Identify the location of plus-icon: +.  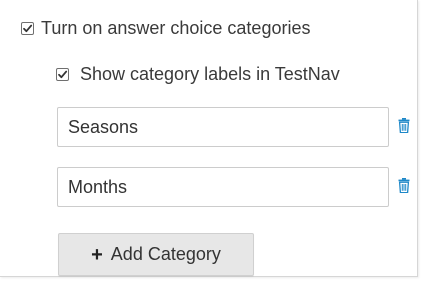
(97, 254).